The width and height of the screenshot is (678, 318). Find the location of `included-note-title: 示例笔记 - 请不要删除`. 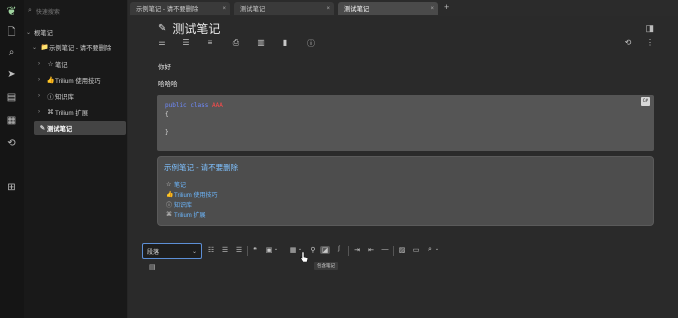

included-note-title: 示例笔记 - 请不要删除 is located at coordinates (201, 167).